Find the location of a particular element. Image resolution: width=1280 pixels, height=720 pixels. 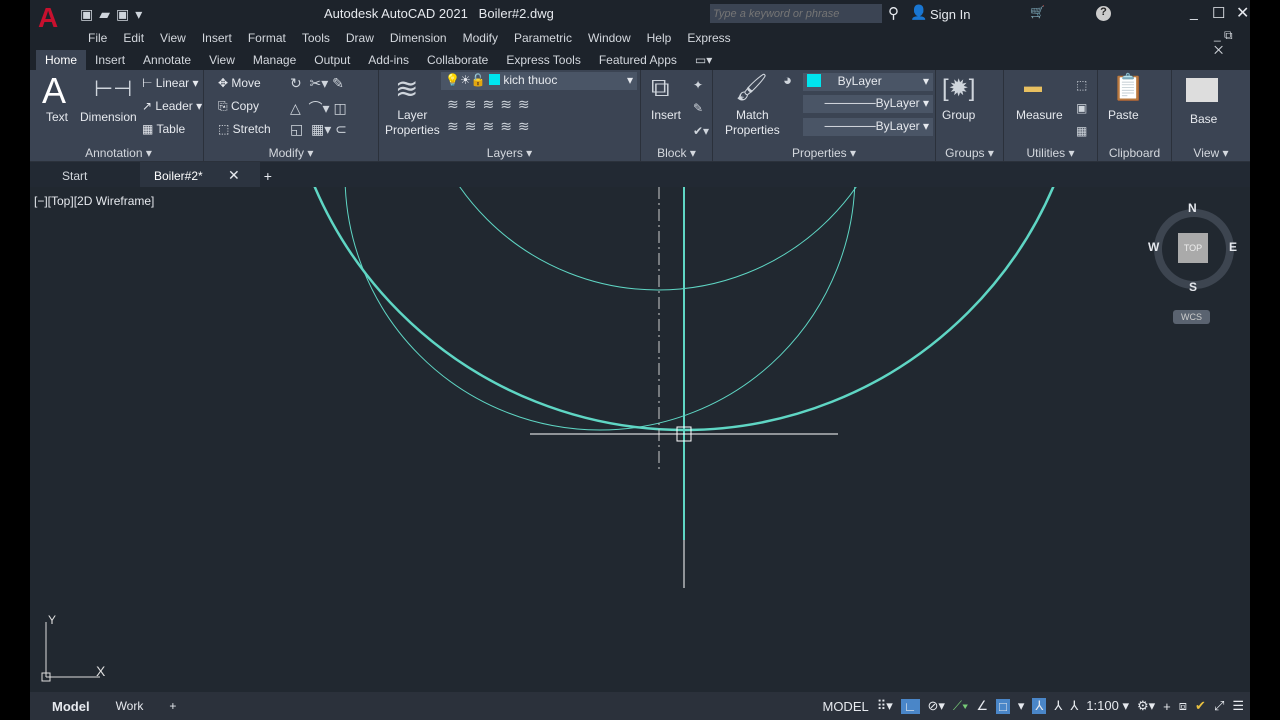

modify-panel-label: Modify ▾ is located at coordinates (291, 153).